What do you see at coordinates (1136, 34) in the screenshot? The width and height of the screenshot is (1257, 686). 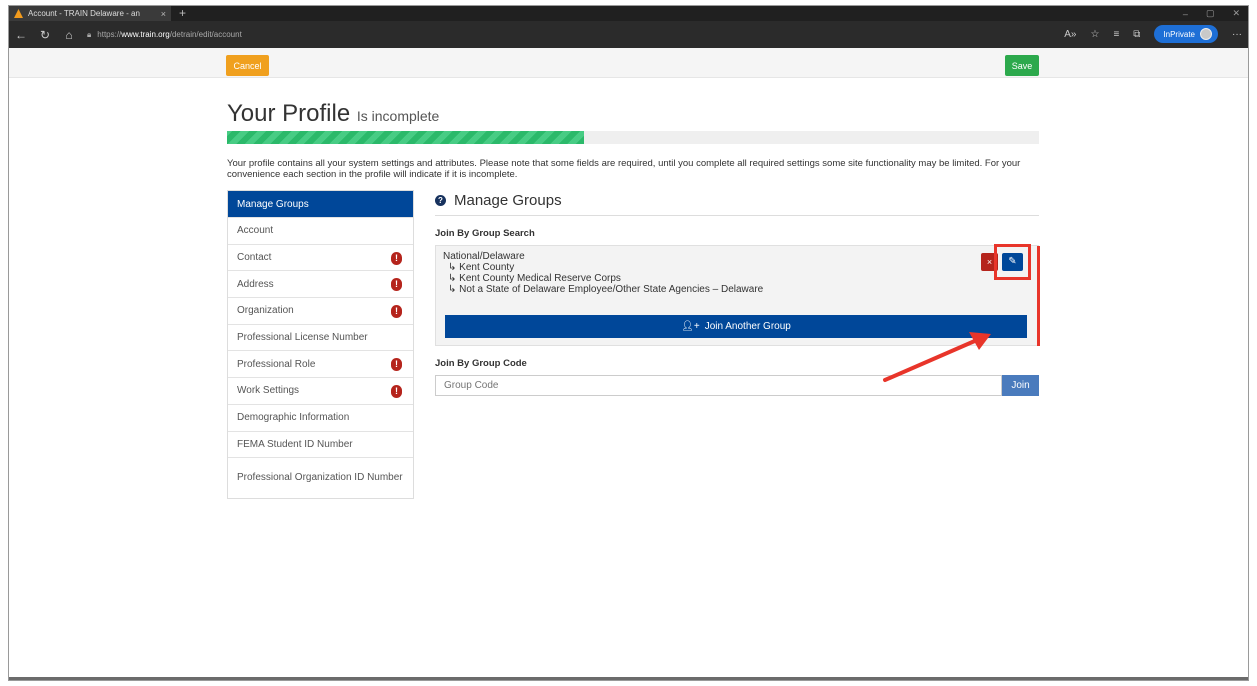 I see `collections-icon: ⧉` at bounding box center [1136, 34].